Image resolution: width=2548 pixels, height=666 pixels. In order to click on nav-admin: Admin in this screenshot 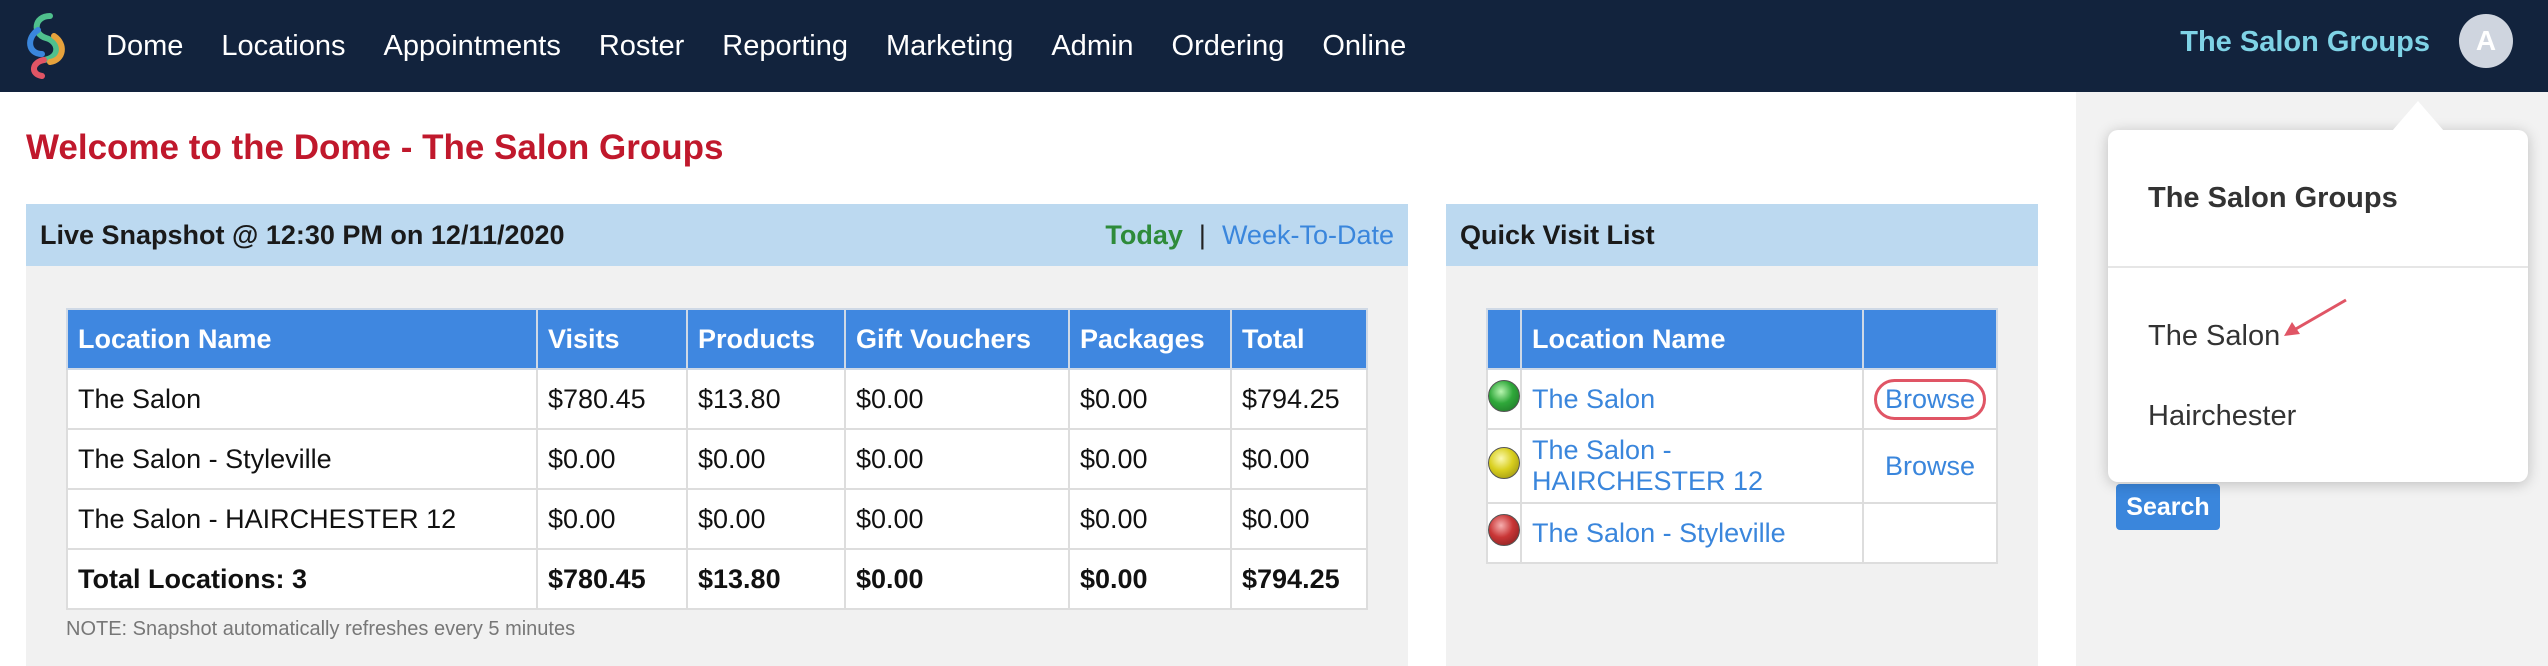, I will do `click(1092, 46)`.